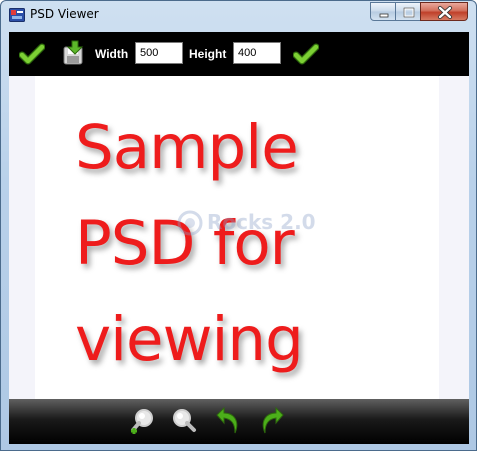 The image size is (477, 451). I want to click on title-bar: PSD Viewer, so click(238, 16).